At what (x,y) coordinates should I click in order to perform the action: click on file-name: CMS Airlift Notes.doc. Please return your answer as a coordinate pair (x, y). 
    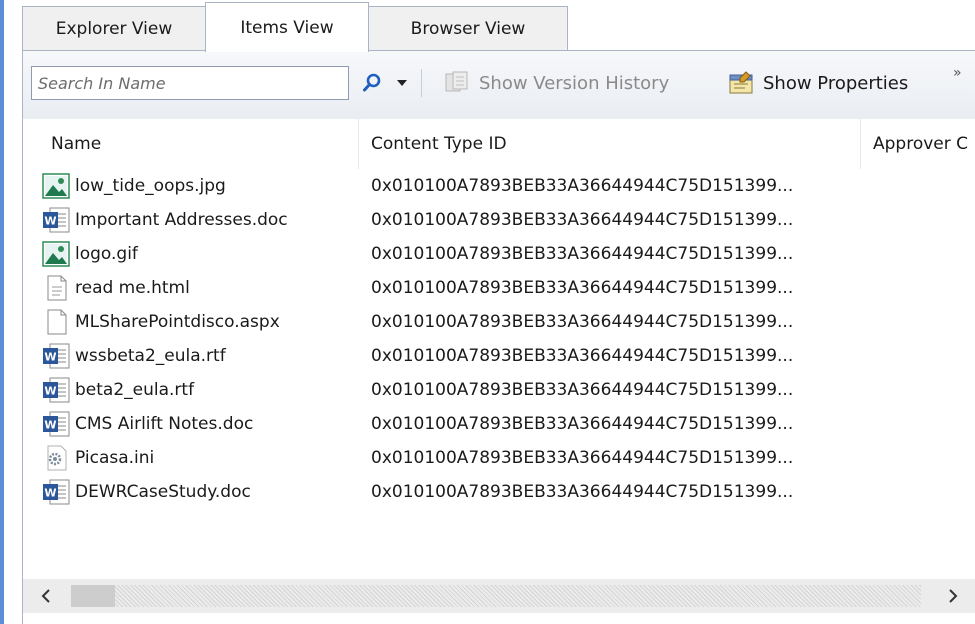
    Looking at the image, I should click on (164, 424).